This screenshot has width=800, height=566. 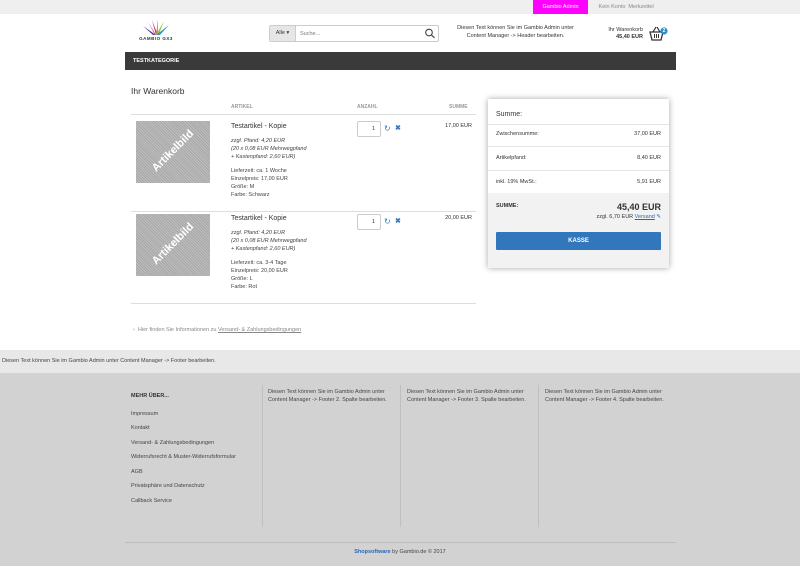 I want to click on search-button, so click(x=430, y=33).